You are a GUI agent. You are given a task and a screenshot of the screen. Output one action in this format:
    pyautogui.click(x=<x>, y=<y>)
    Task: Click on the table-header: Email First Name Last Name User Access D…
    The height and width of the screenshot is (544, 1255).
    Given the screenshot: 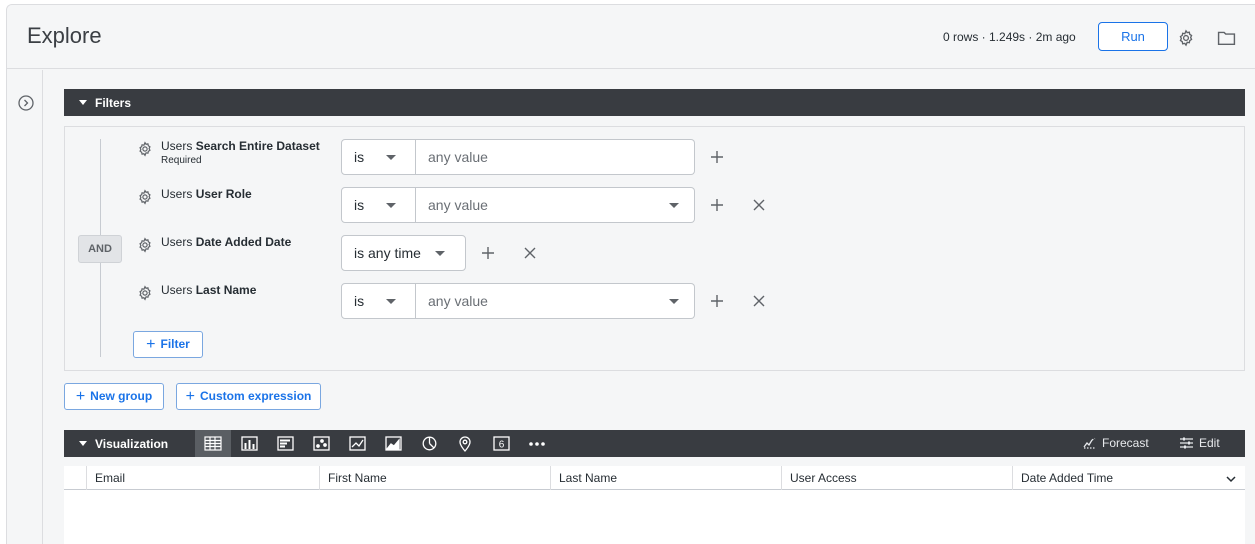 What is the action you would take?
    pyautogui.click(x=654, y=478)
    